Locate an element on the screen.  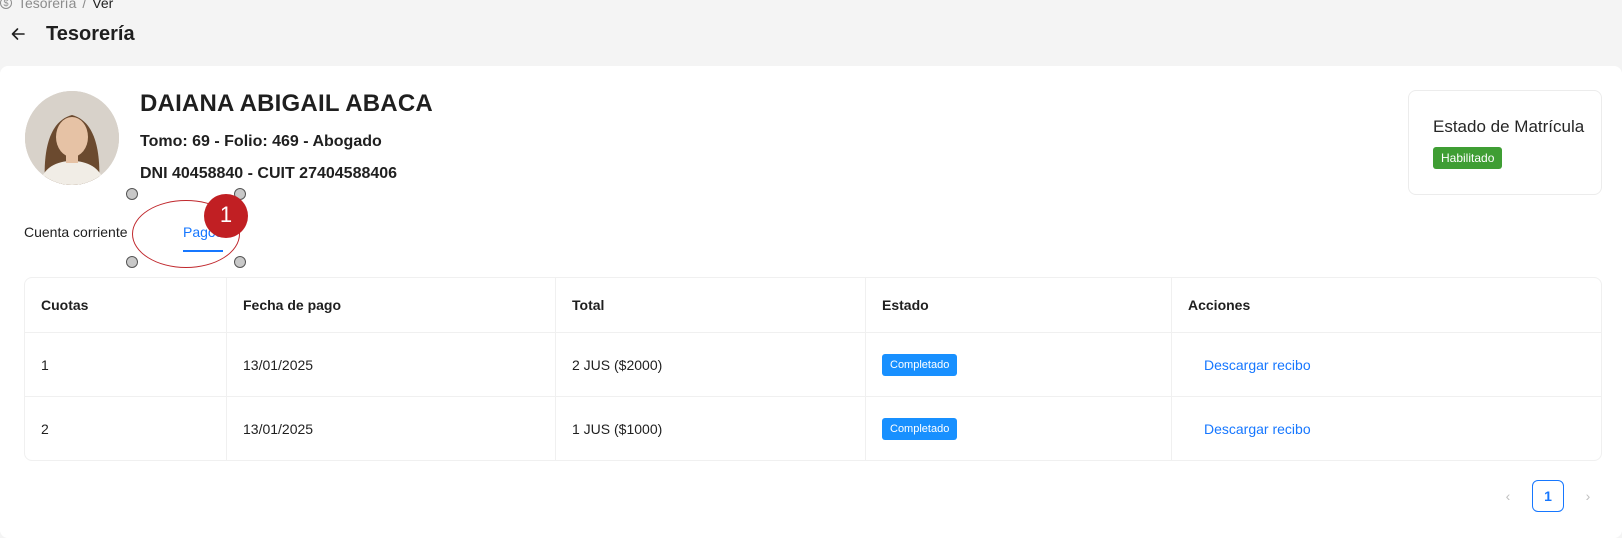
profile-registration: Tomo: 69 - Folio: 469 - Abogado is located at coordinates (261, 141).